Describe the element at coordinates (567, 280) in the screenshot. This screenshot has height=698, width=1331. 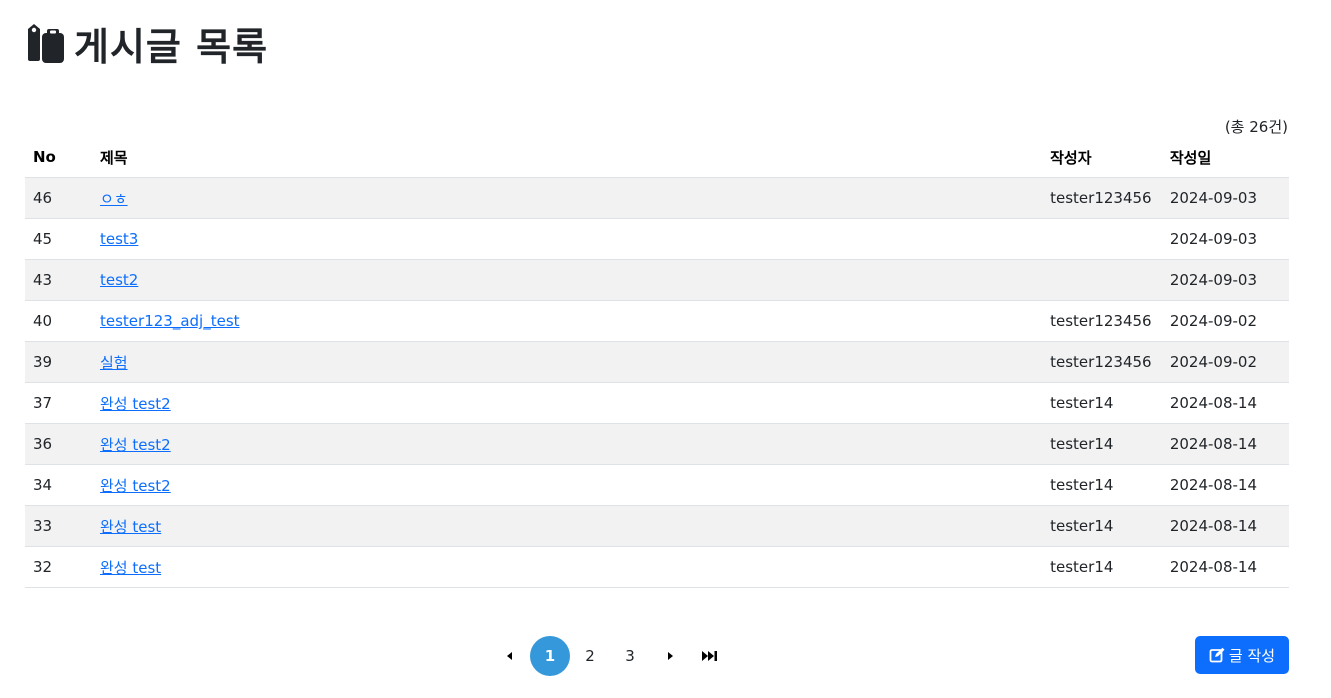
I see `post-title-cell: test2` at that location.